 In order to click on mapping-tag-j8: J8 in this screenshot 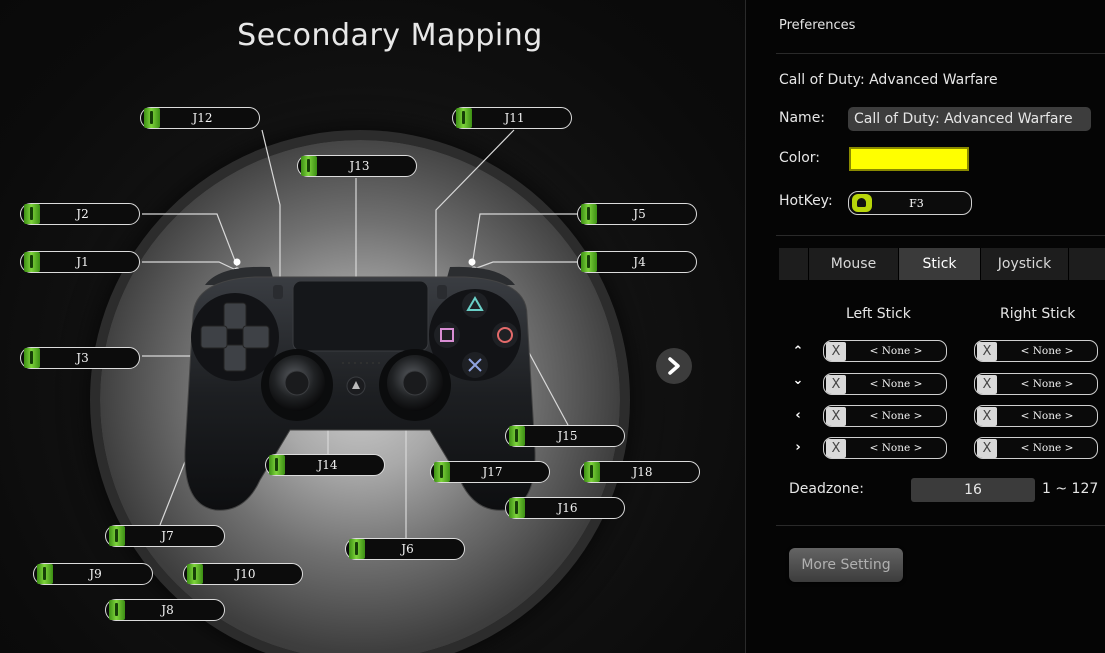, I will do `click(165, 610)`.